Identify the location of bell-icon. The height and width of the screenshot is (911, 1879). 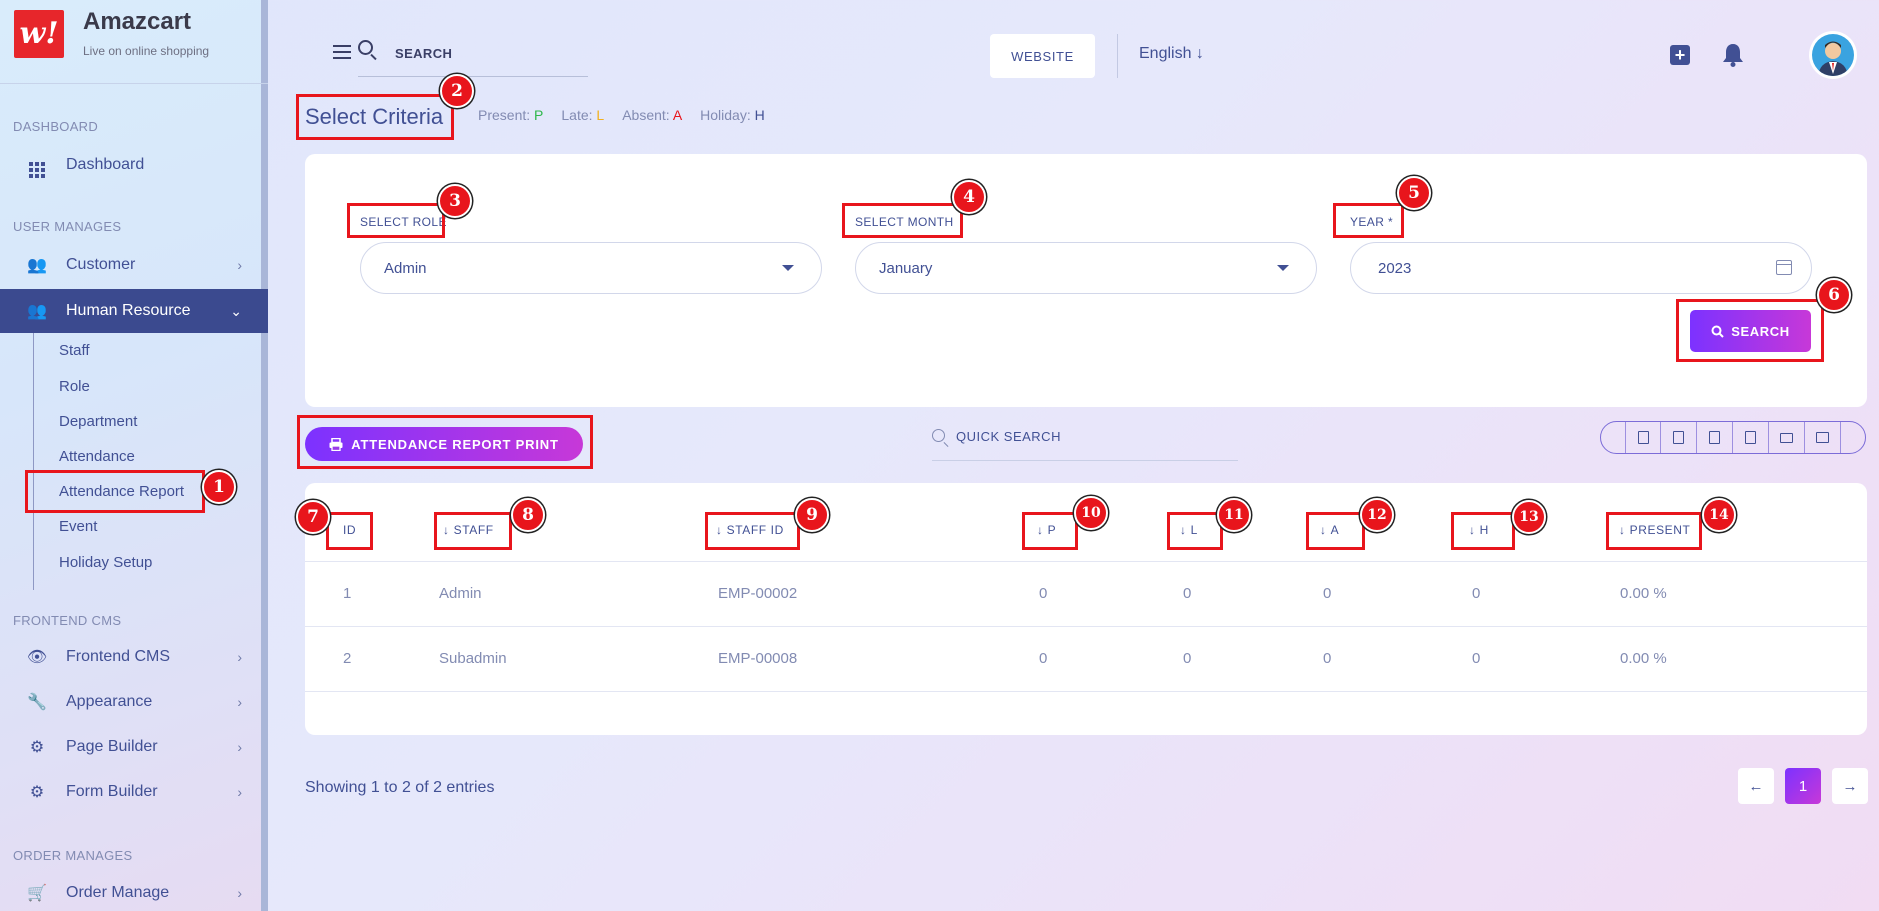
(1733, 55).